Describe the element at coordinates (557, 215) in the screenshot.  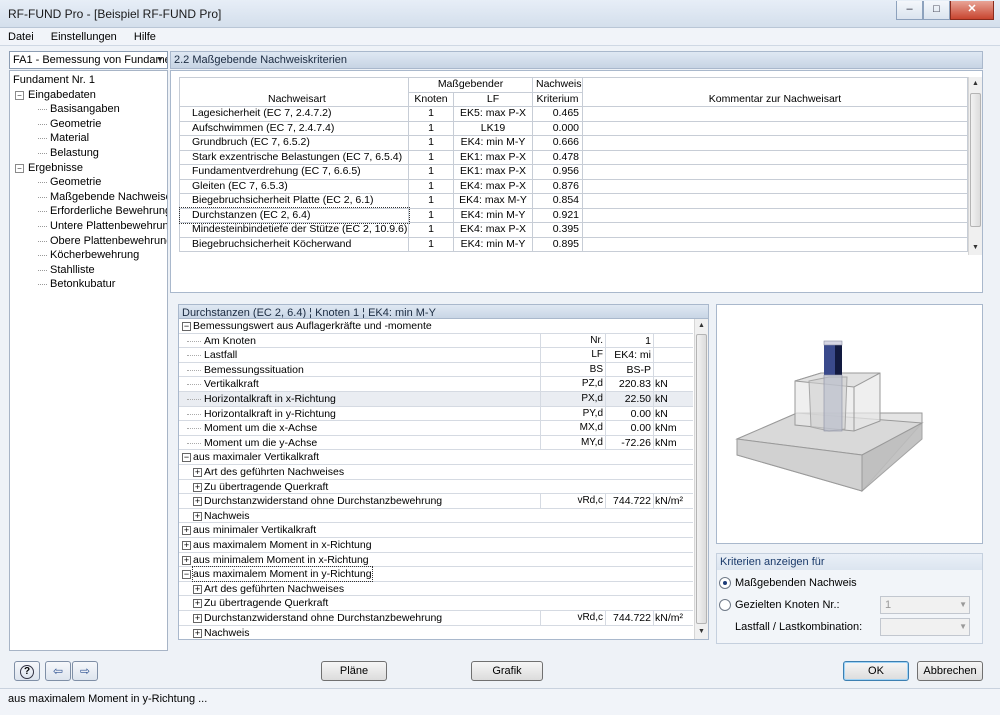
I see `kriterium-cell: 0.921` at that location.